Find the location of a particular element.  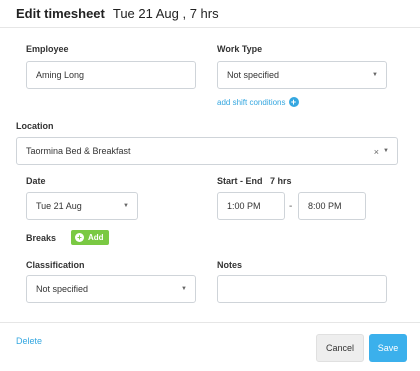

date-value: Tue 21 Aug is located at coordinates (59, 206).